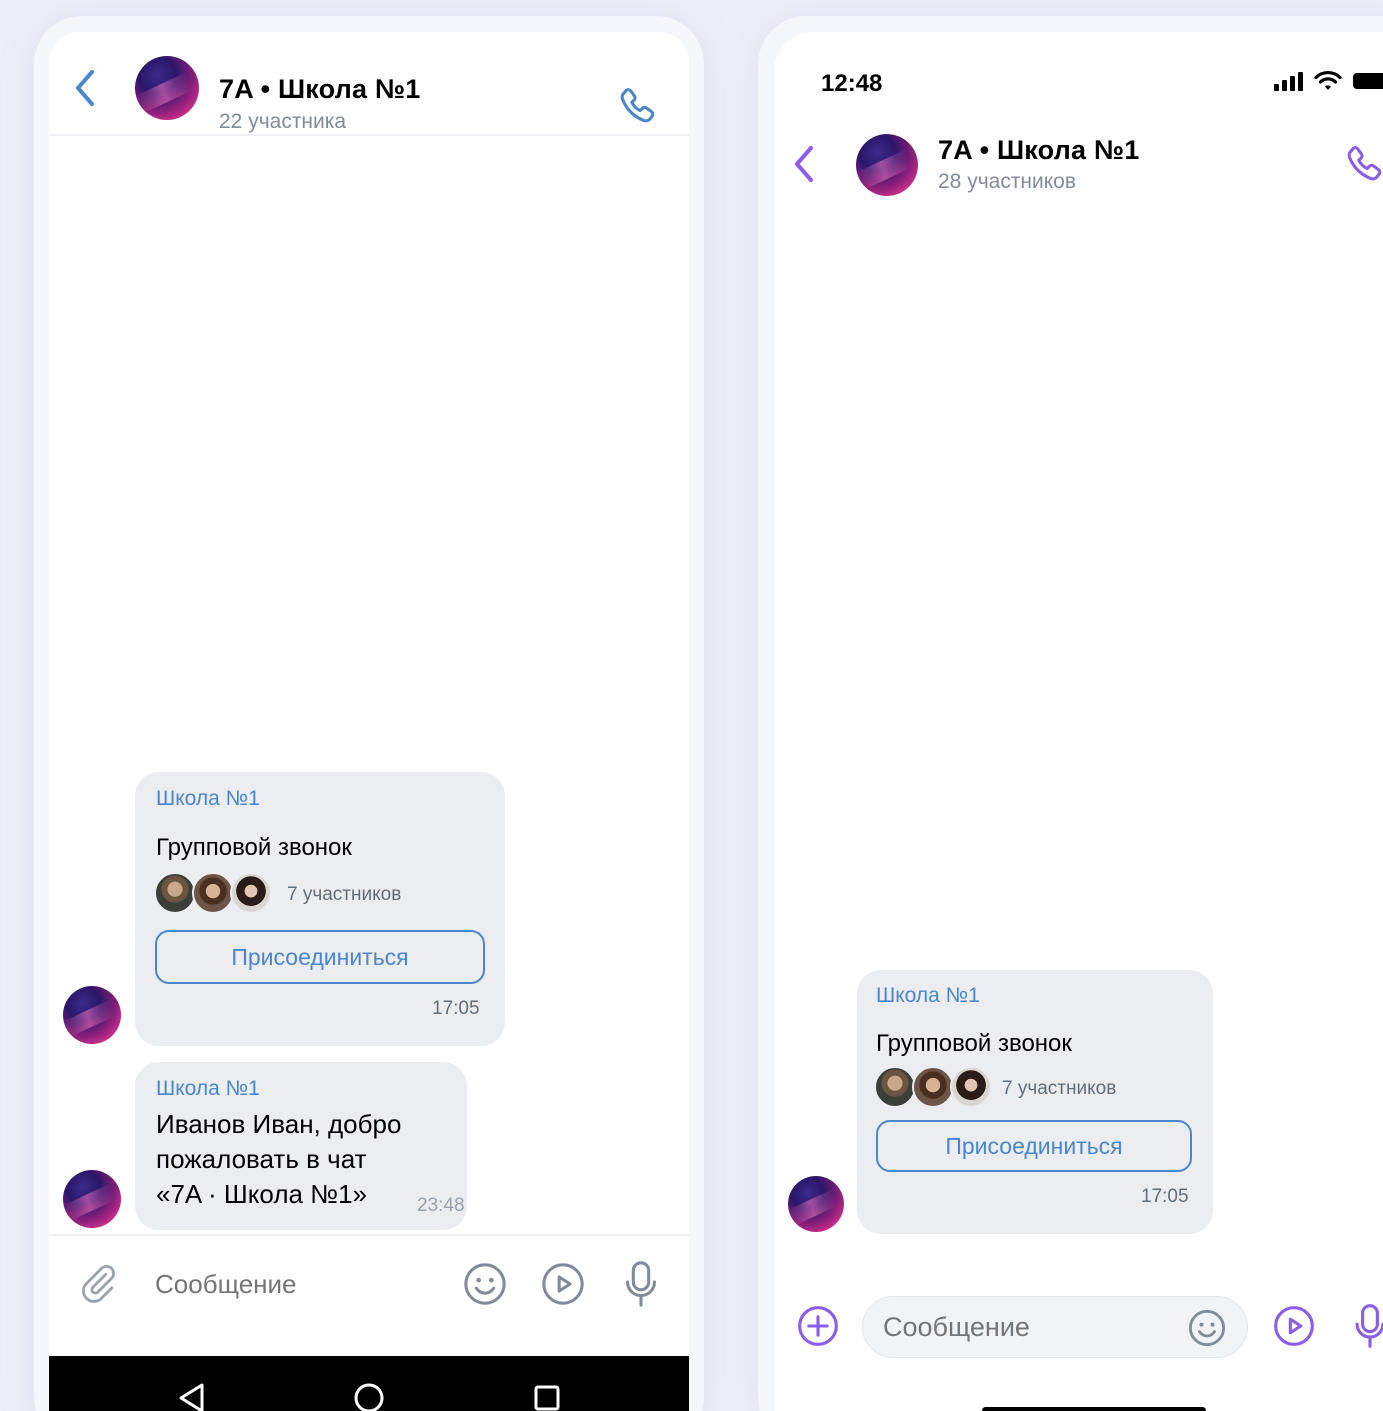  I want to click on android-call-button, so click(639, 106).